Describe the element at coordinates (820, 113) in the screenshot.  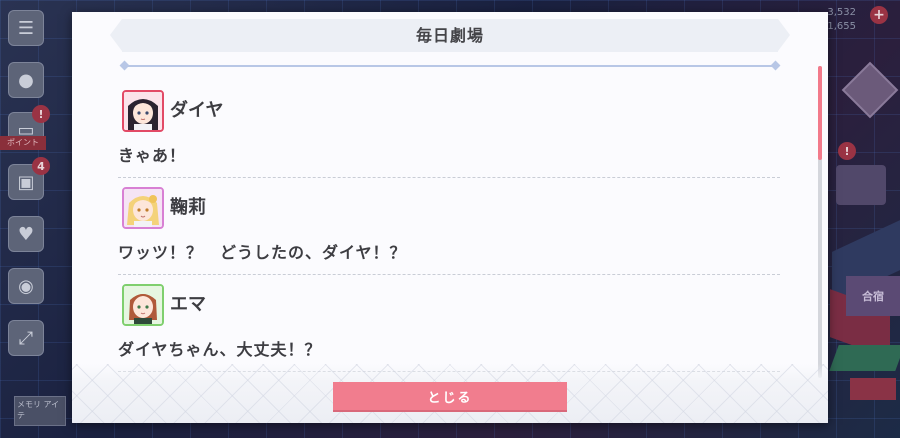
I see `scrollbar-thumb` at that location.